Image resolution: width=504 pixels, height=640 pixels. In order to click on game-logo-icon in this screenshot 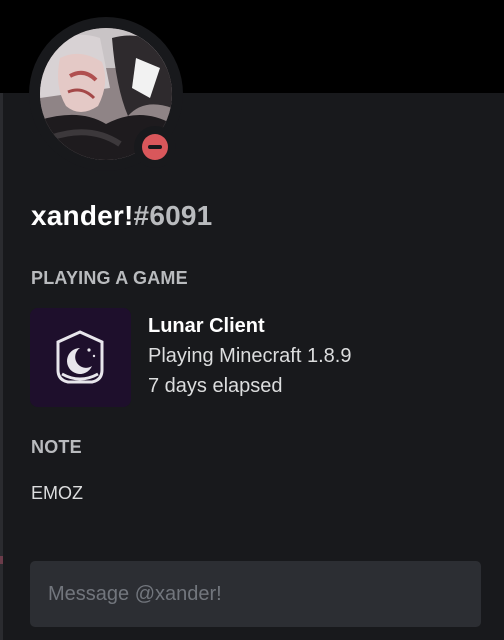, I will do `click(80, 357)`.